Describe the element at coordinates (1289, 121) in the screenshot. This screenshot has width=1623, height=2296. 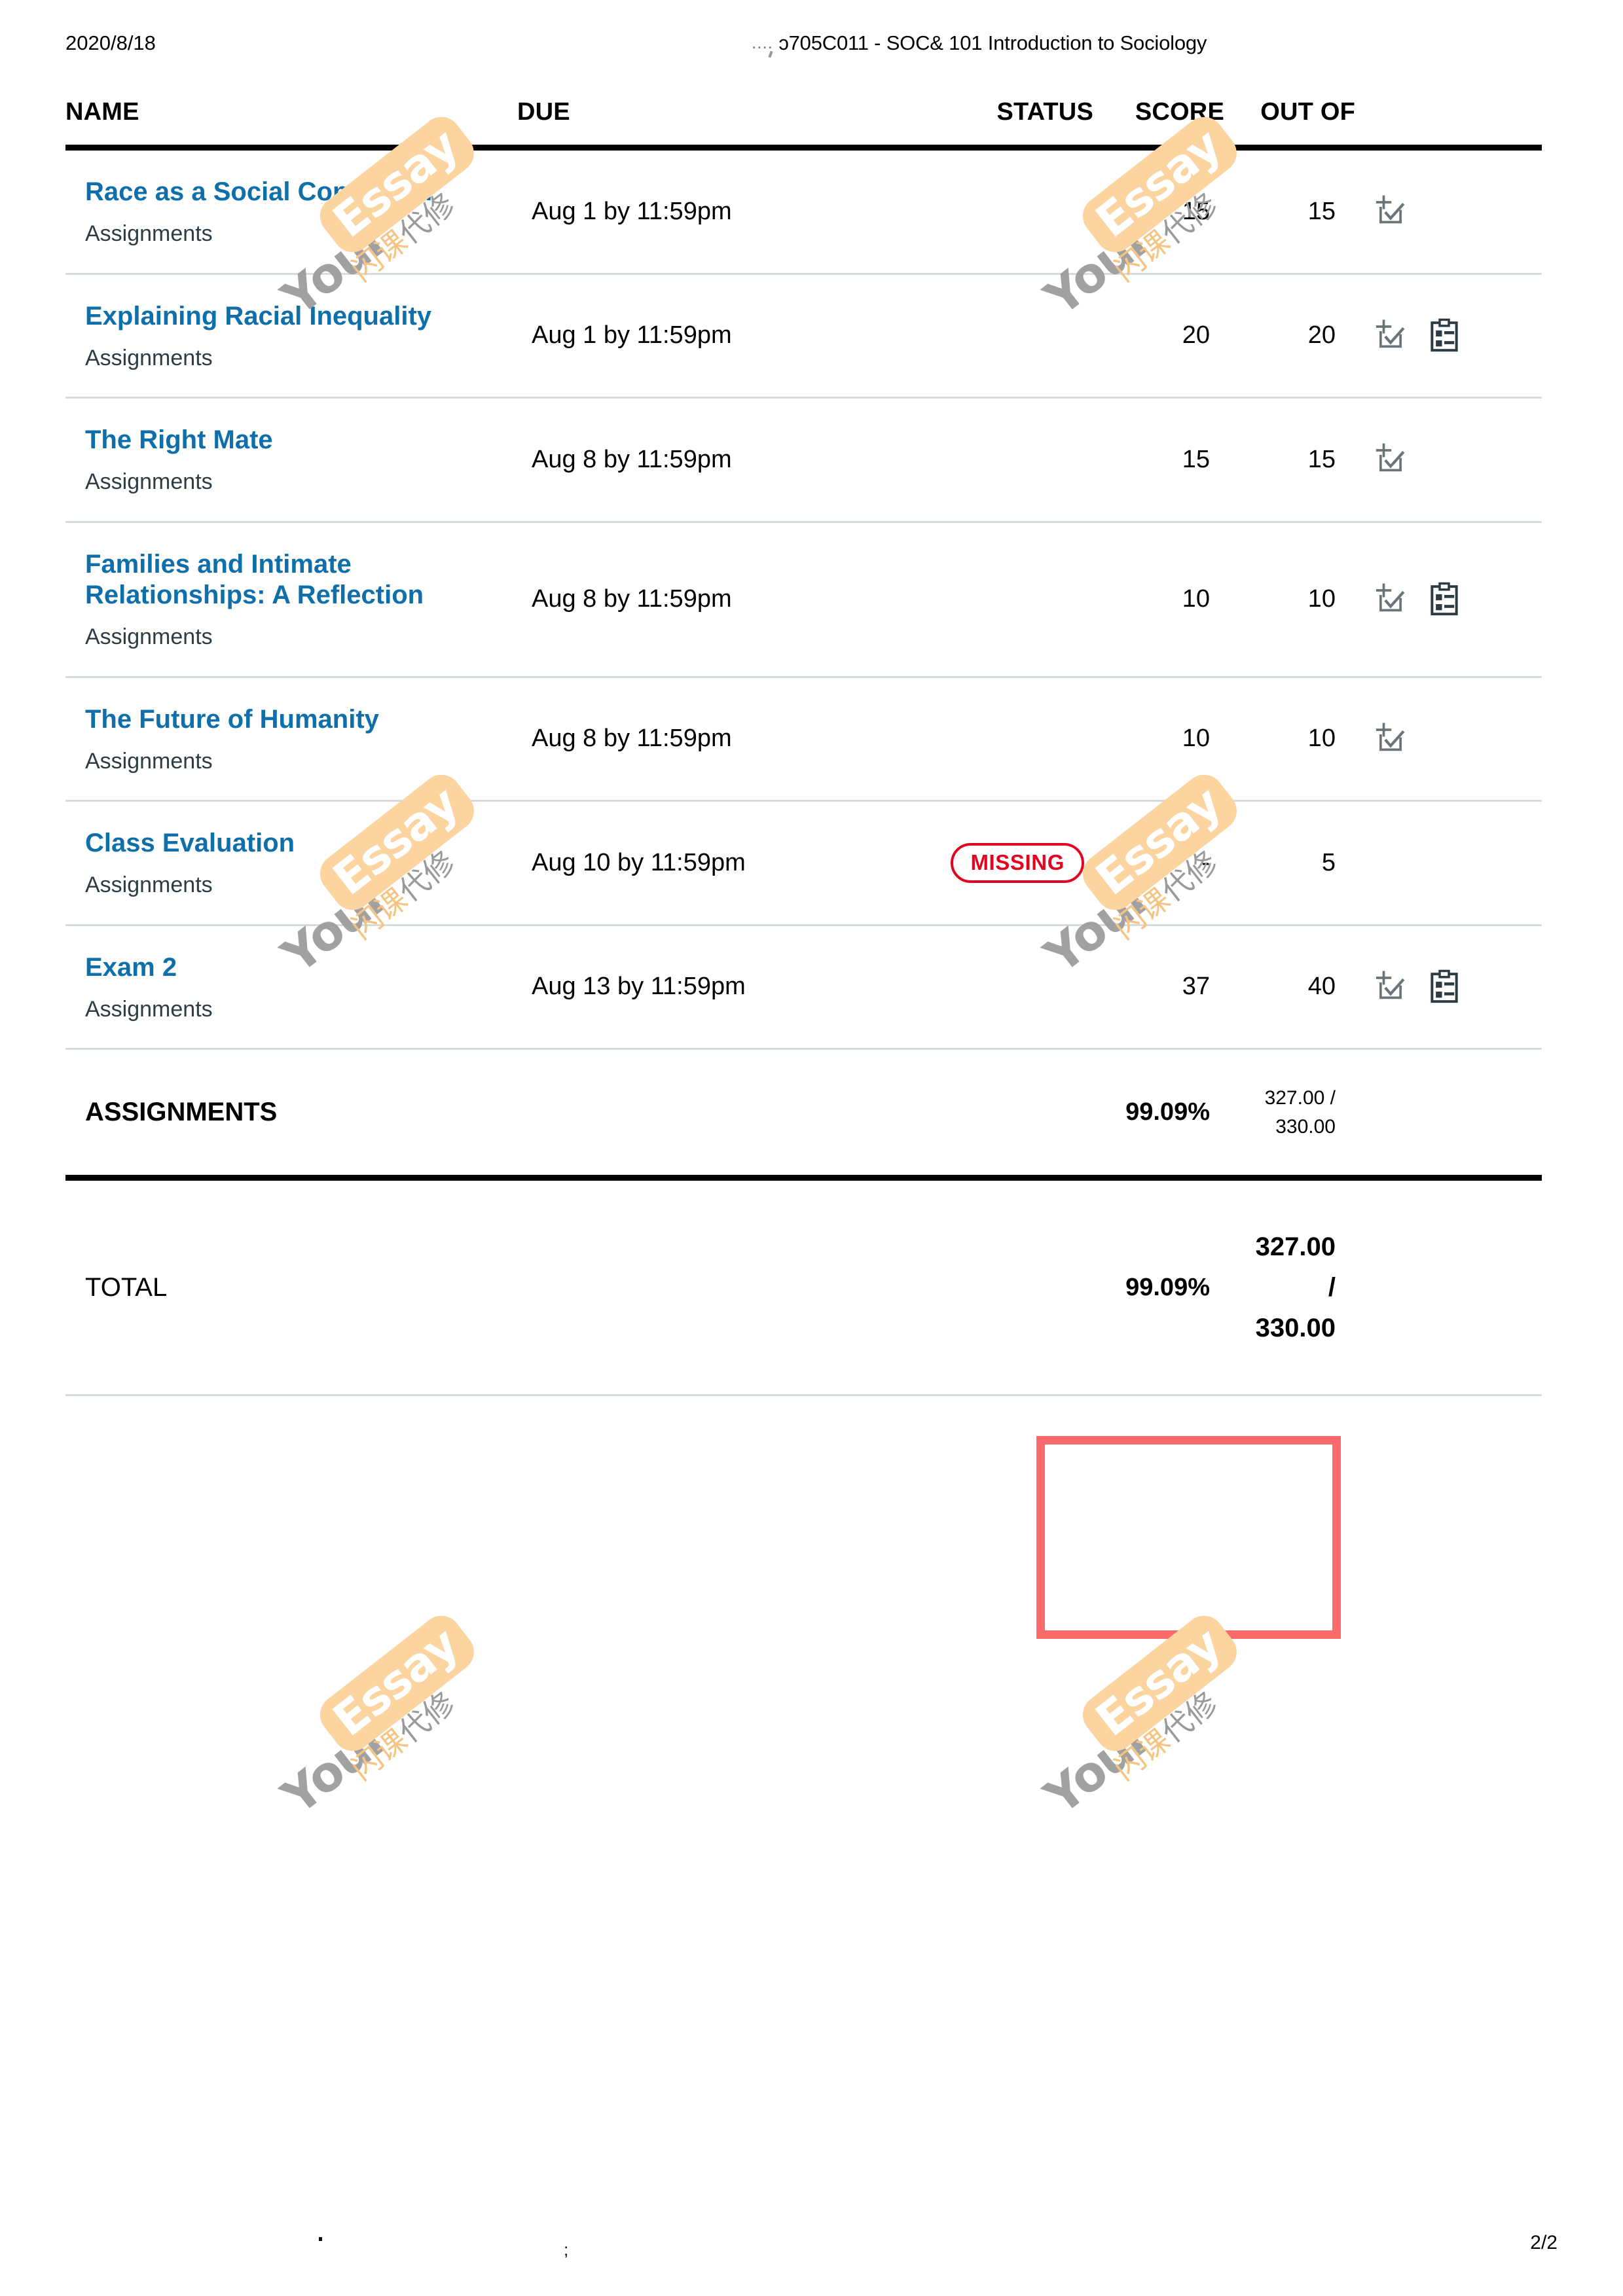
I see `column-header-out-of: OUT OF` at that location.